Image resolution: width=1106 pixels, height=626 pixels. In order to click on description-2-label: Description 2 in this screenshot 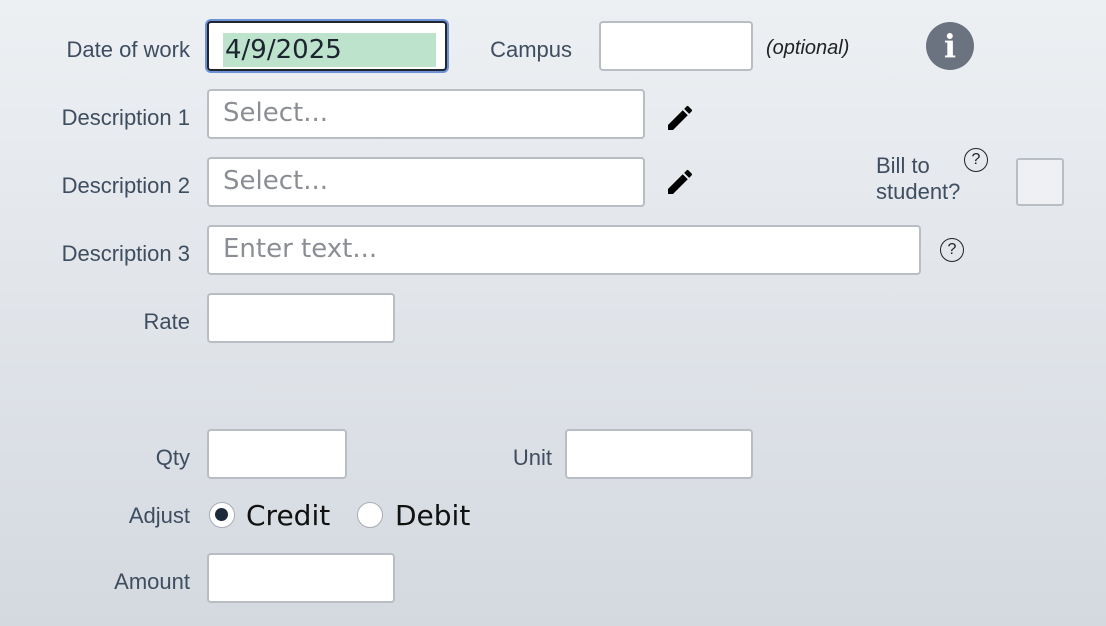, I will do `click(125, 185)`.